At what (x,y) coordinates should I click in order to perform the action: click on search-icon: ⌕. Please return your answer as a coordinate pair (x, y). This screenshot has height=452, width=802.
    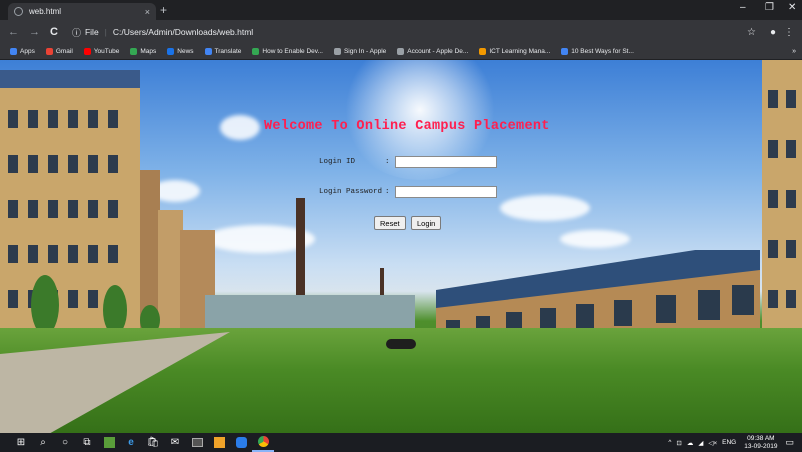
    Looking at the image, I should click on (43, 442).